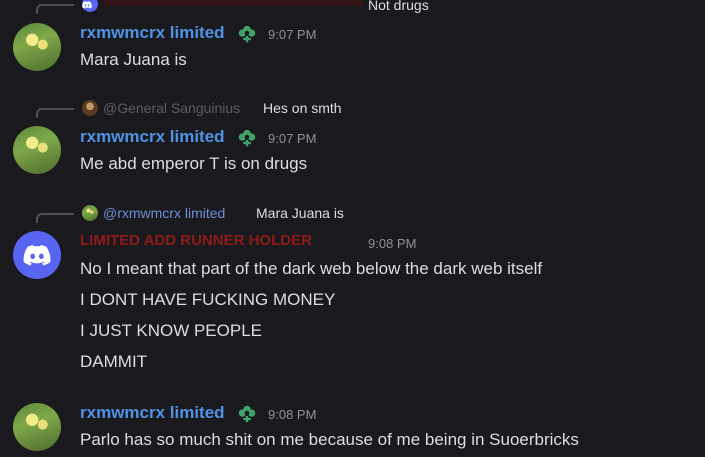  What do you see at coordinates (171, 330) in the screenshot?
I see `message-text: I JUST KNOW PEOPLE` at bounding box center [171, 330].